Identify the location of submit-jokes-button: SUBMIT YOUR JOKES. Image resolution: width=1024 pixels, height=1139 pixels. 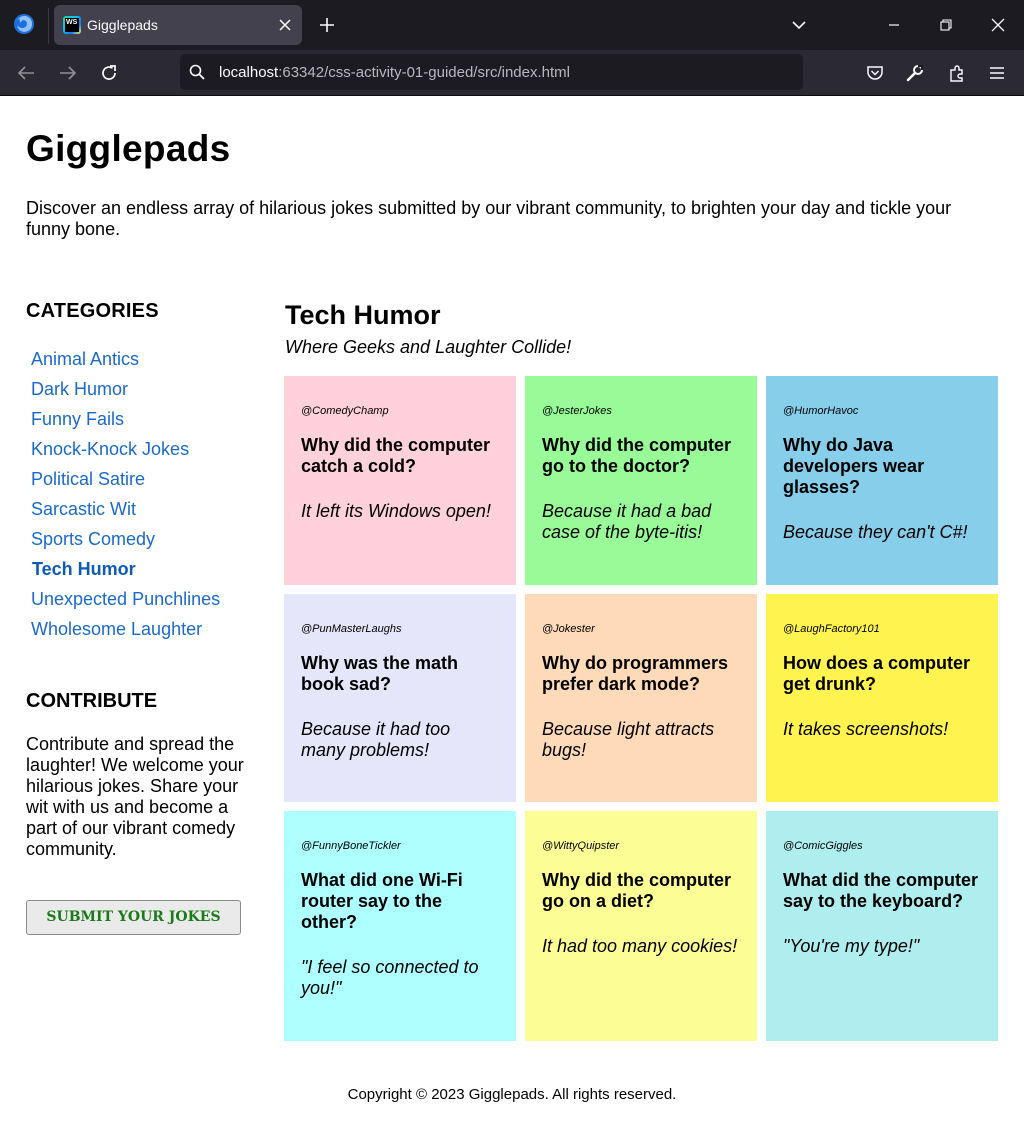
(133, 917).